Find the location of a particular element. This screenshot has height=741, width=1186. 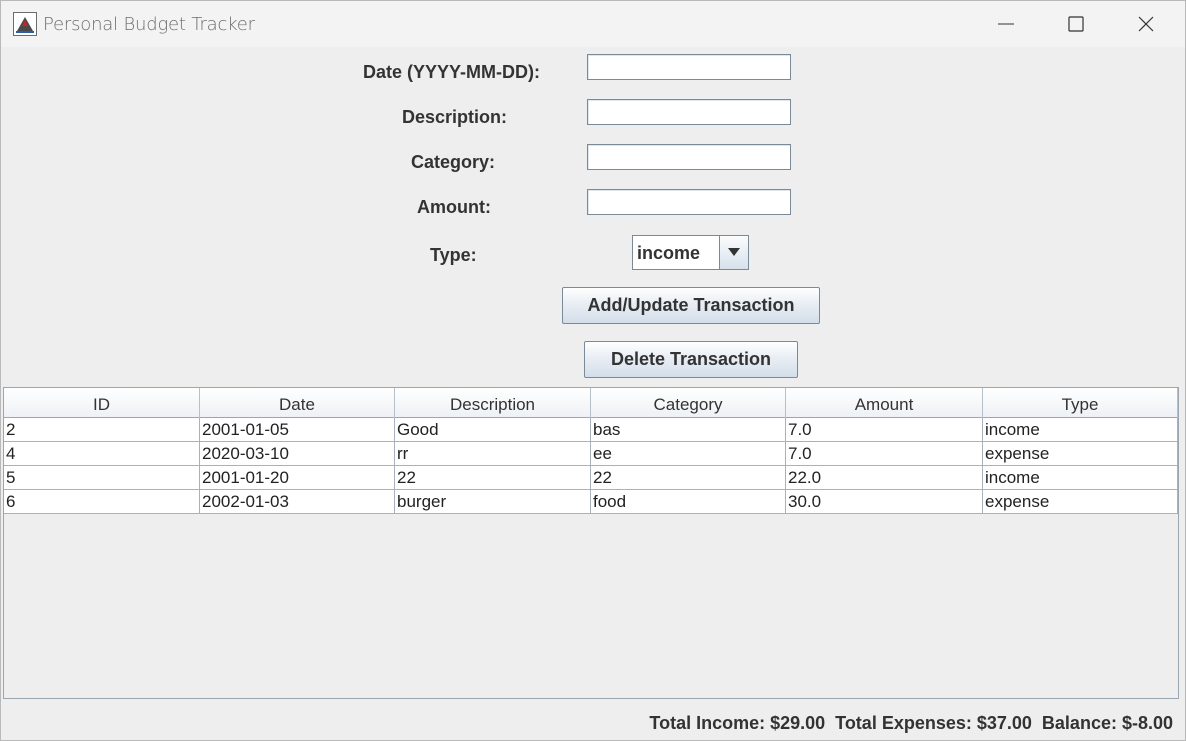

cell-description: 22 is located at coordinates (493, 478).